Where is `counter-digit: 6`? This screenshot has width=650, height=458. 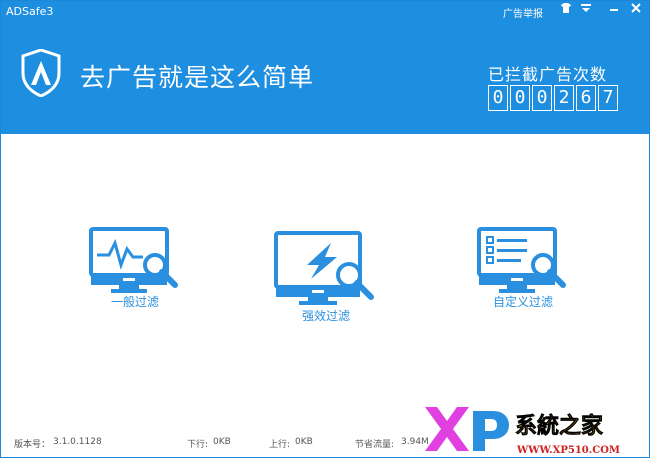 counter-digit: 6 is located at coordinates (586, 98).